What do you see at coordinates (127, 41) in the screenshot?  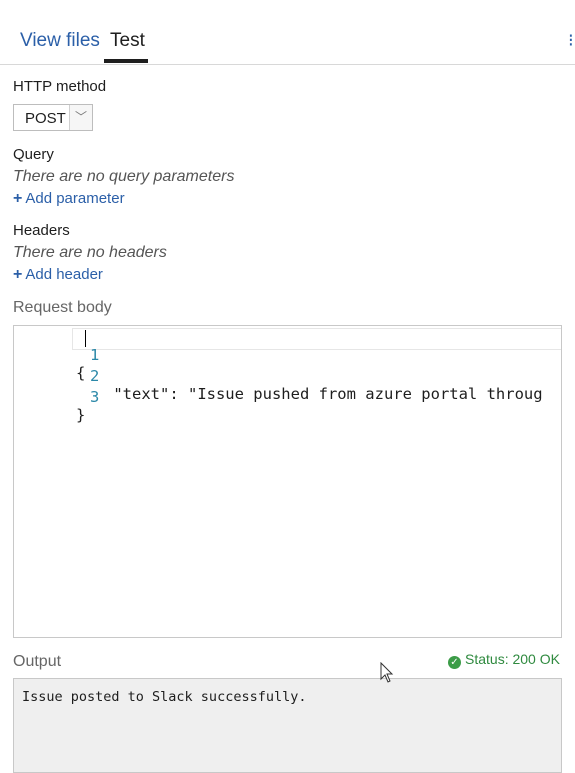 I see `tab-test: Test` at bounding box center [127, 41].